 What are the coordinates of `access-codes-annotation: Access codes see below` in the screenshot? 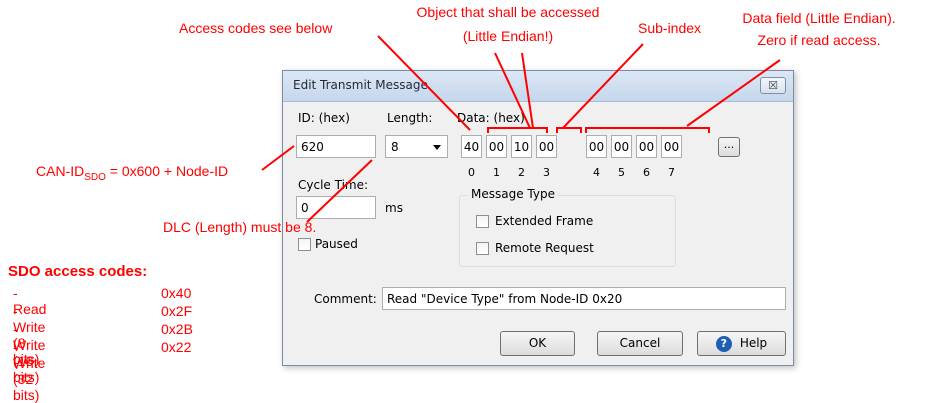 It's located at (256, 28).